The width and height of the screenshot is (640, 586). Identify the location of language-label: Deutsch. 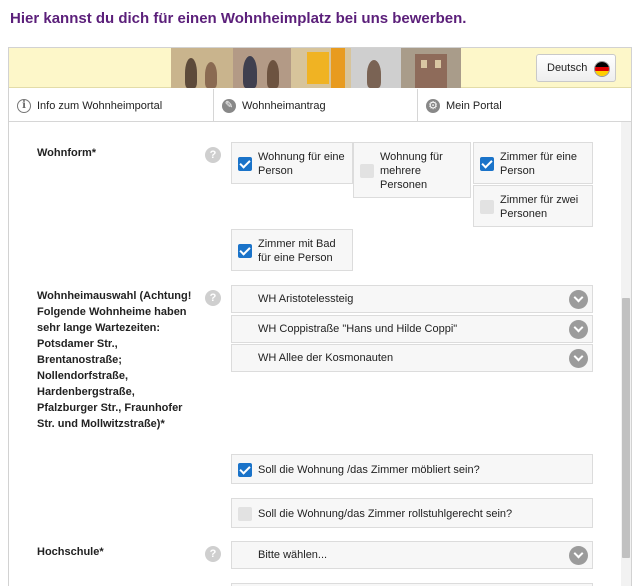
(567, 68).